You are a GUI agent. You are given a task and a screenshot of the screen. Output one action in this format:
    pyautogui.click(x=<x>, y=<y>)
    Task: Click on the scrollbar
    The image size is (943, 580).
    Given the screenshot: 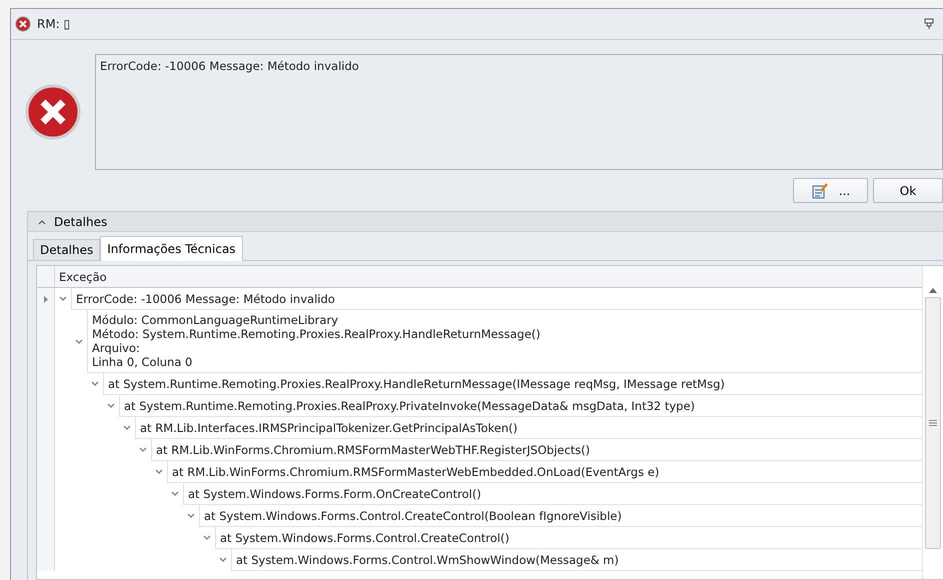 What is the action you would take?
    pyautogui.click(x=932, y=422)
    